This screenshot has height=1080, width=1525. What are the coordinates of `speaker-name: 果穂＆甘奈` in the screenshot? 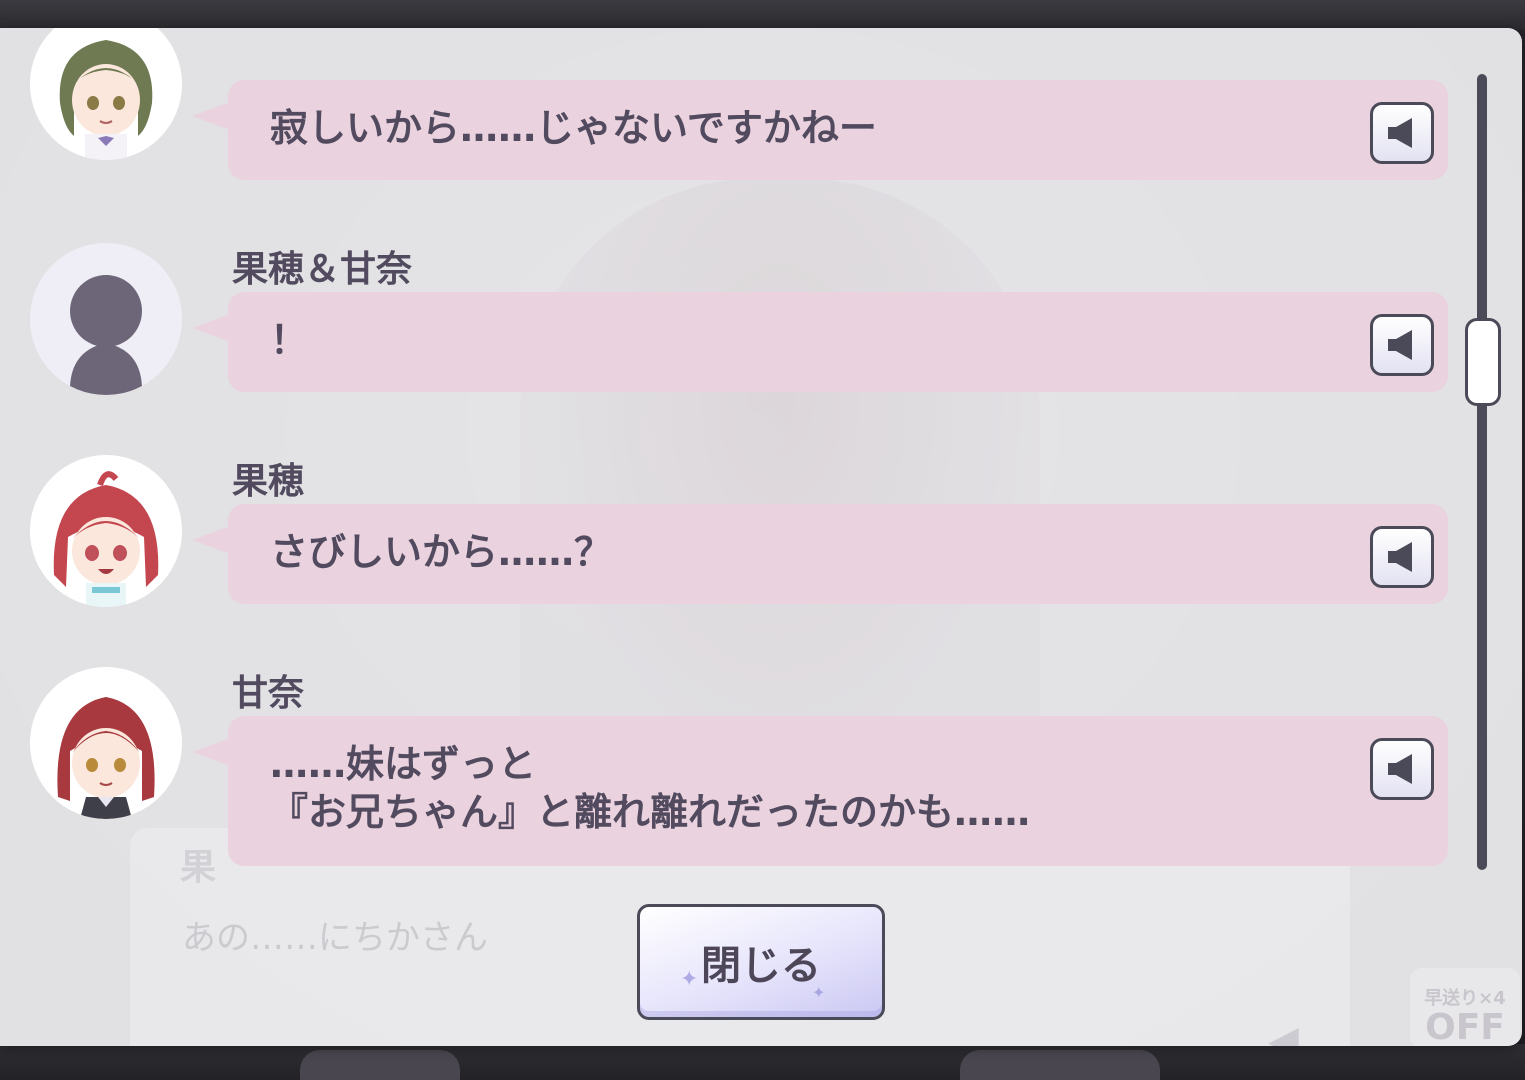 It's located at (322, 269).